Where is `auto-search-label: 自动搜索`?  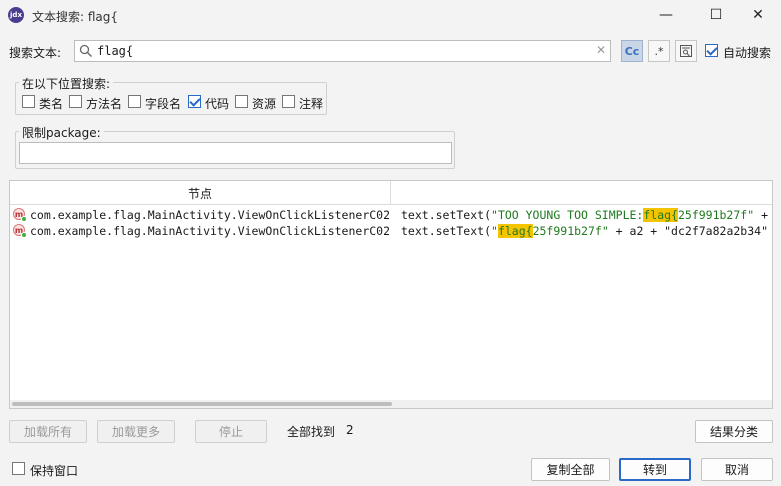 auto-search-label: 自动搜索 is located at coordinates (747, 53).